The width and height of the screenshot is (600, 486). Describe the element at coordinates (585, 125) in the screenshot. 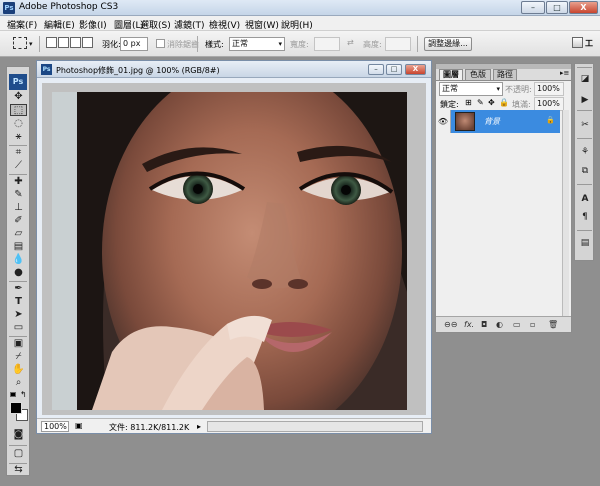

I see `tool-presets-icon: ✂` at that location.